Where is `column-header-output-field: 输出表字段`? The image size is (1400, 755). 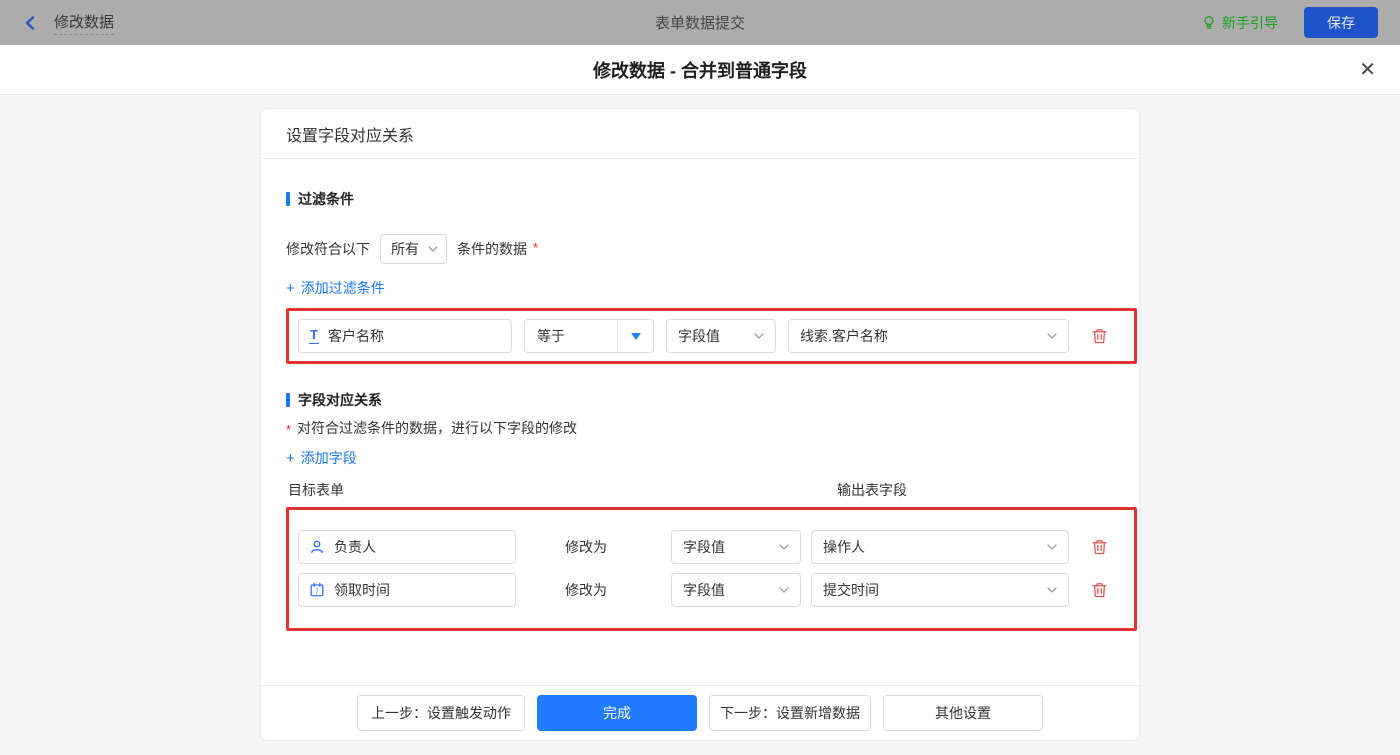
column-header-output-field: 输出表字段 is located at coordinates (872, 490).